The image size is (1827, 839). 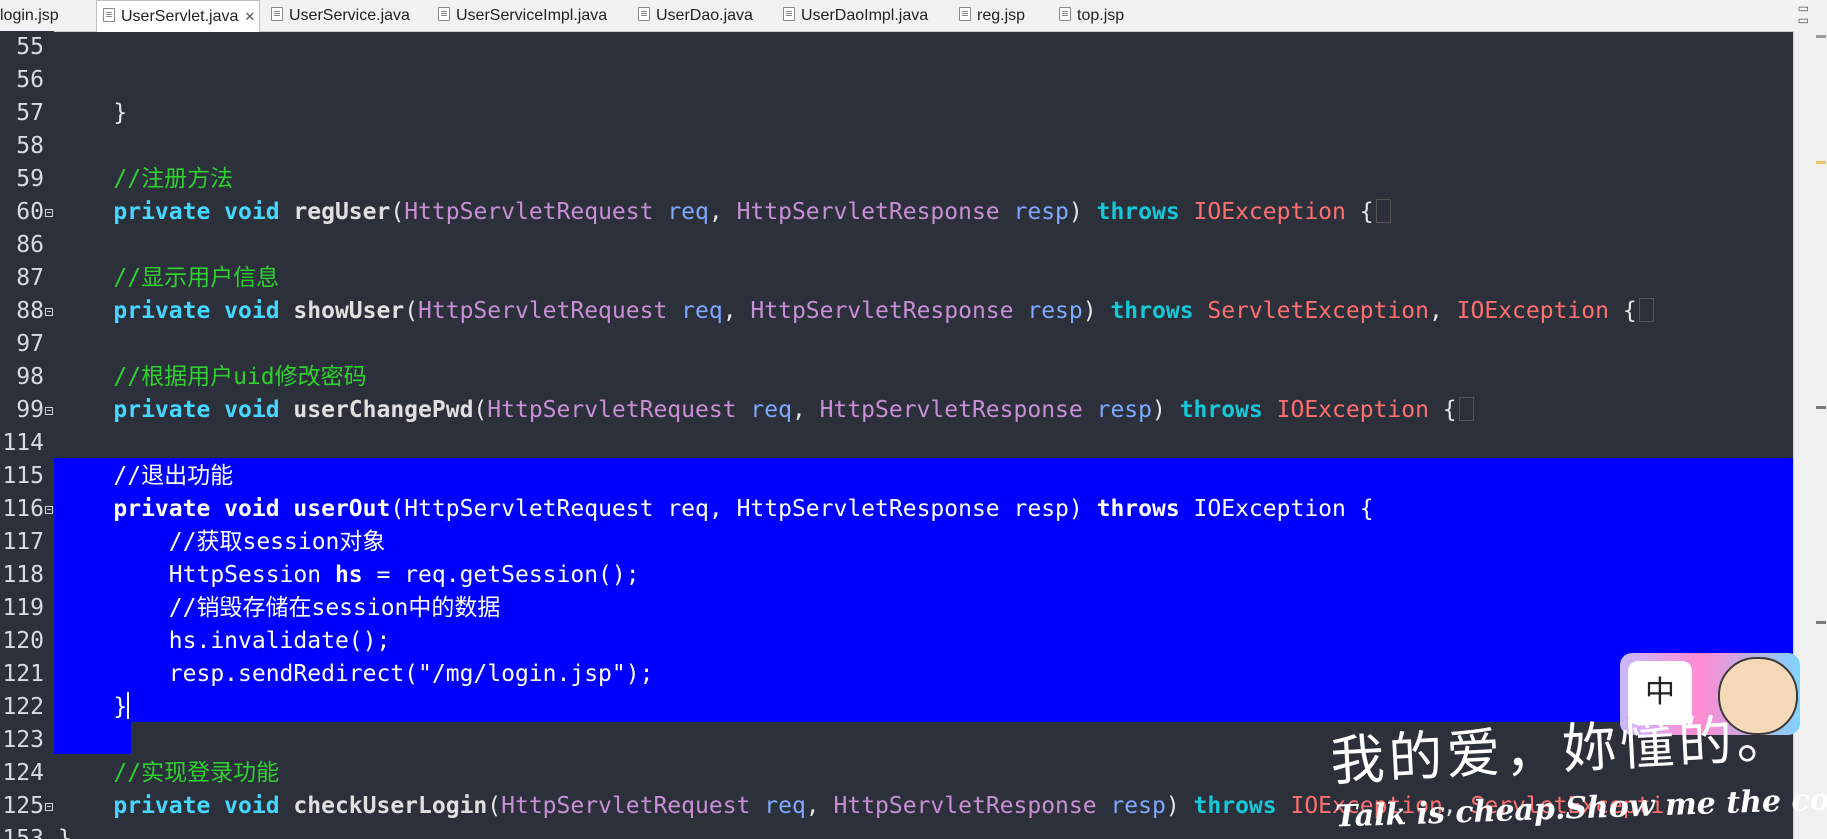 What do you see at coordinates (1088, 15) in the screenshot?
I see `editor-tab: top.jsp` at bounding box center [1088, 15].